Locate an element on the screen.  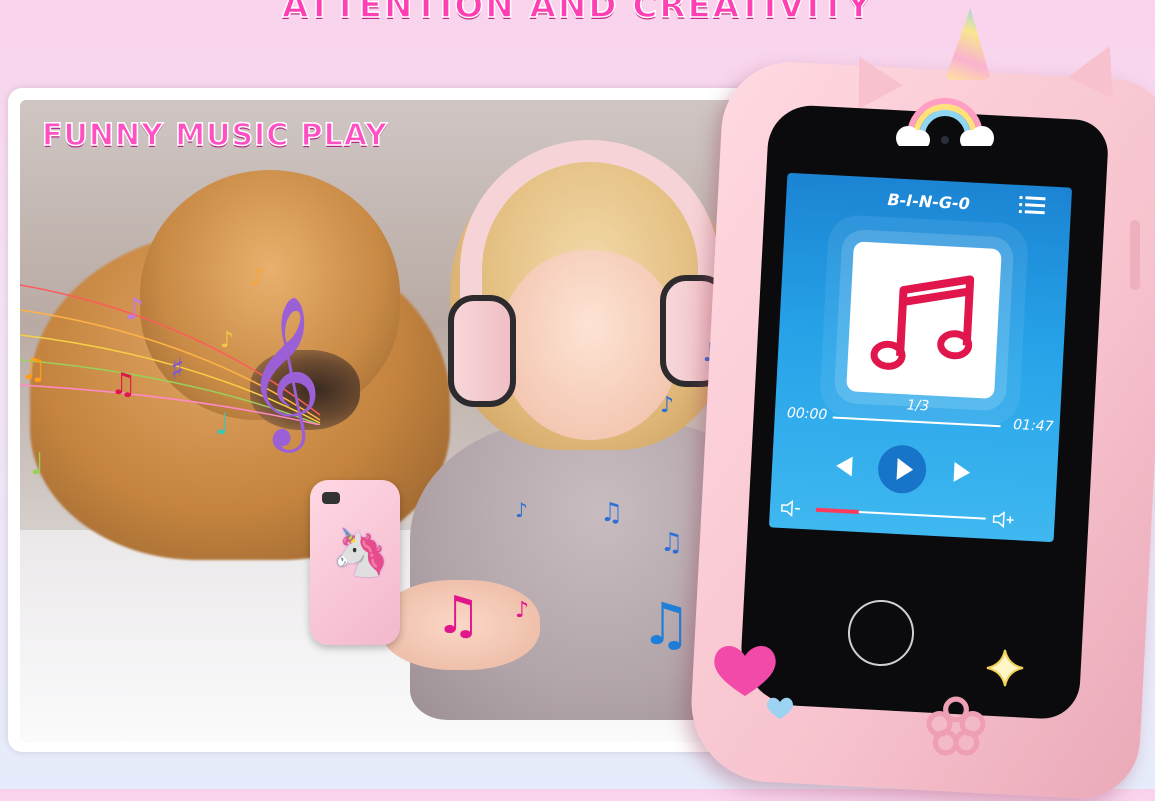
volume-row is located at coordinates (912, 515).